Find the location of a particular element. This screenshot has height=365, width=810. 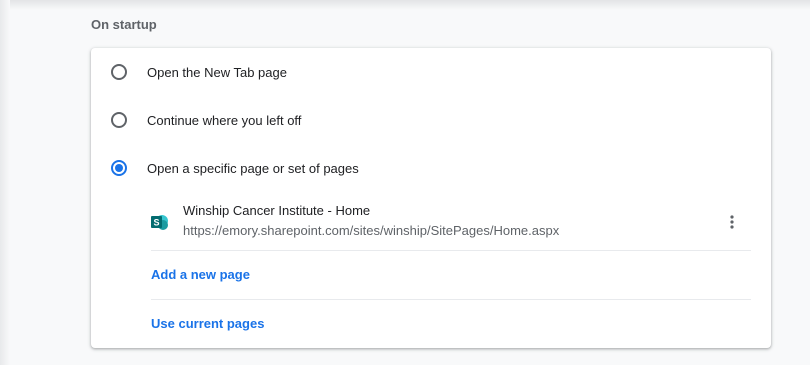

option-new-tab: Open the New Tab page is located at coordinates (431, 72).